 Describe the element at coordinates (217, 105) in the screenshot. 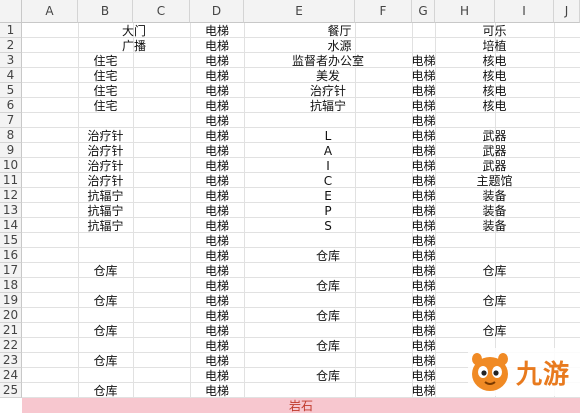

I see `cell-r6-d: 电梯` at that location.